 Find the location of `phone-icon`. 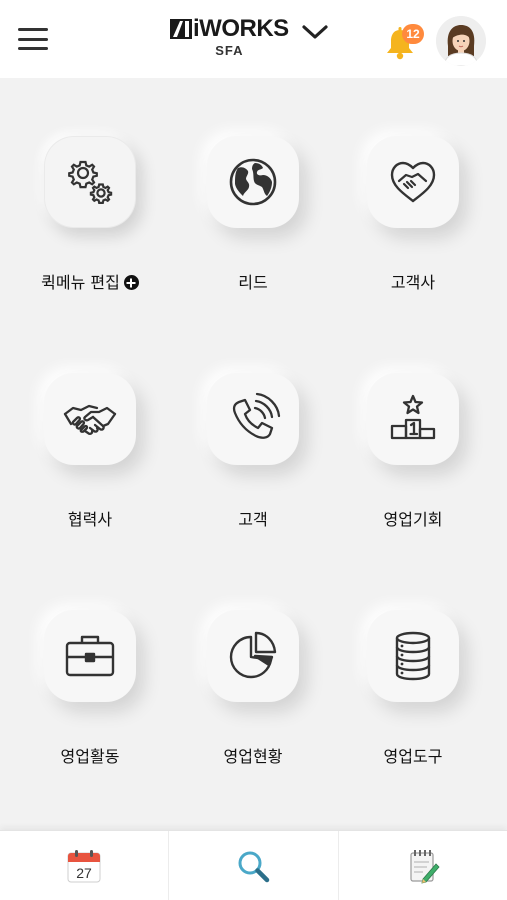

phone-icon is located at coordinates (256, 415).